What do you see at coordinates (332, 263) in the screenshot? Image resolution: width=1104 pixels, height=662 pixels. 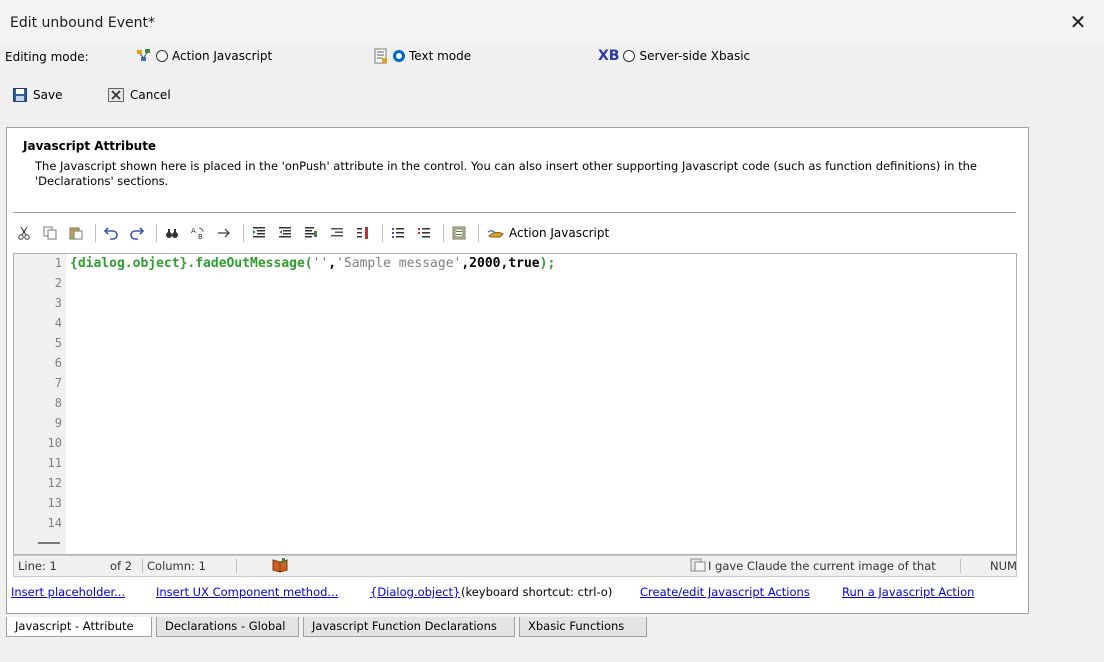 I see `code-token: ,` at bounding box center [332, 263].